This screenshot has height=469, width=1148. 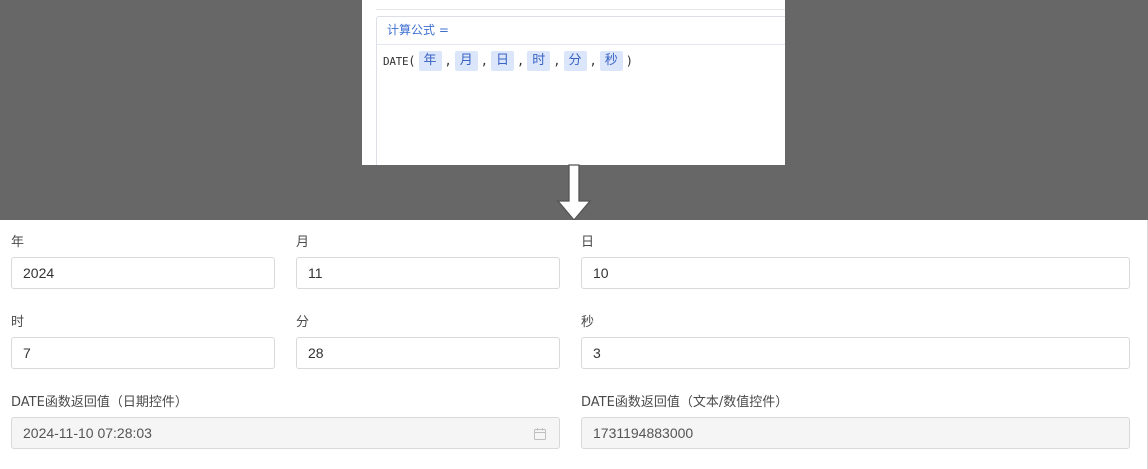 I want to click on day-input: 10, so click(x=855, y=273).